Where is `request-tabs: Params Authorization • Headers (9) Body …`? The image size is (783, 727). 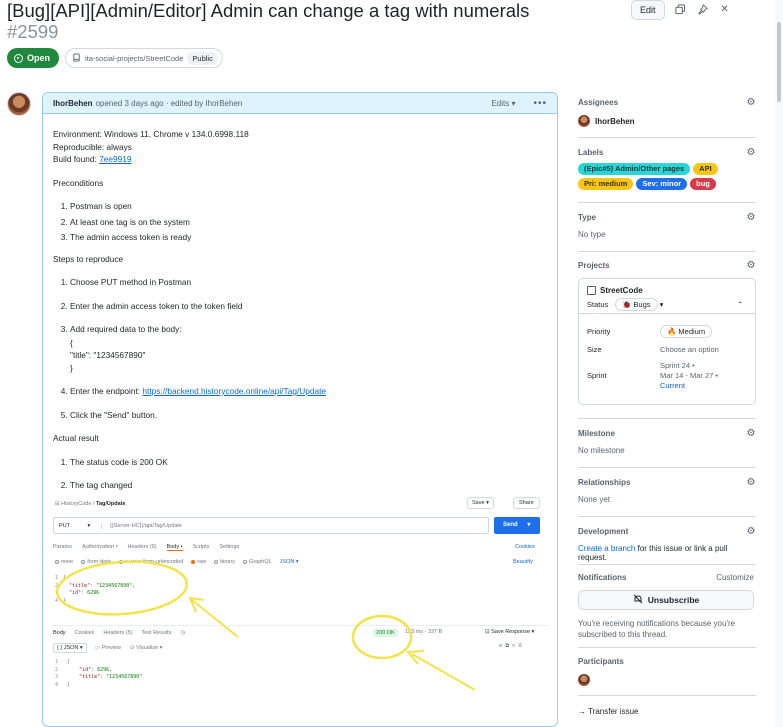
request-tabs: Params Authorization • Headers (9) Body … is located at coordinates (146, 547).